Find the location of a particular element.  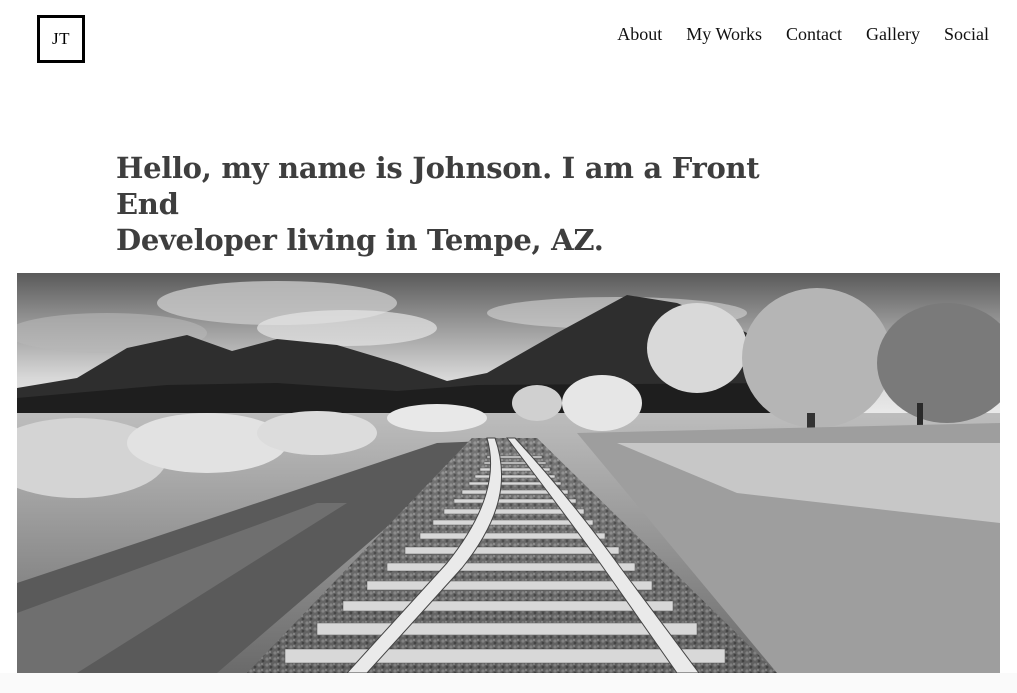

page-bottom-edge is located at coordinates (508, 683).